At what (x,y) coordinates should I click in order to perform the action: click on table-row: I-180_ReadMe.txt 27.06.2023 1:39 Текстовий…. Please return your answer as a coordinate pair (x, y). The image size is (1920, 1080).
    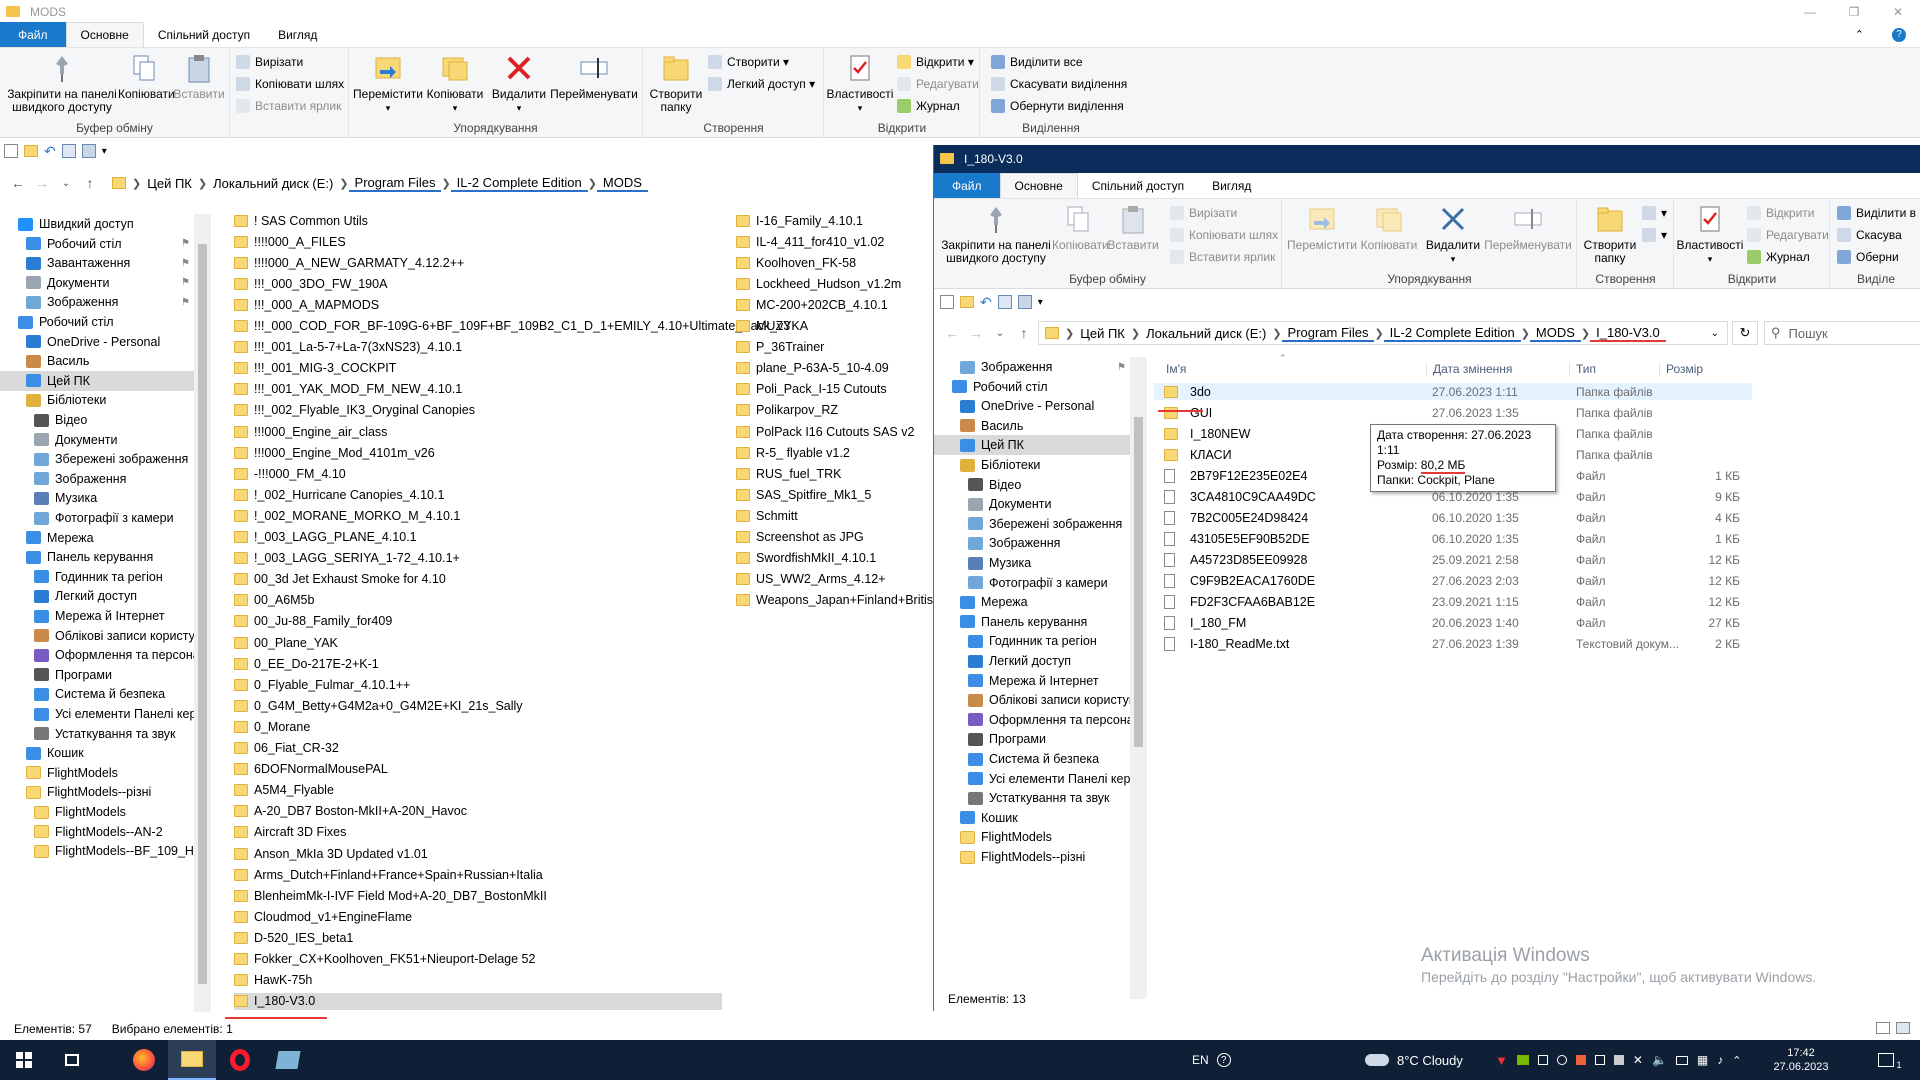
    Looking at the image, I should click on (1453, 643).